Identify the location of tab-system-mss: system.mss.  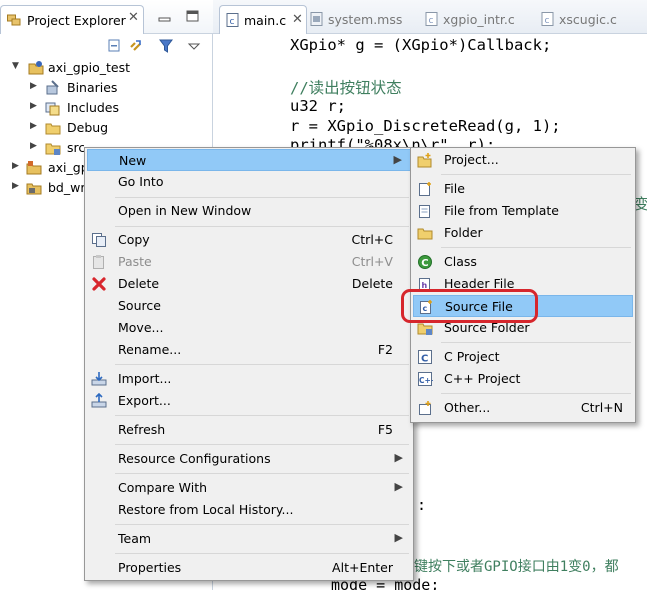
(365, 21).